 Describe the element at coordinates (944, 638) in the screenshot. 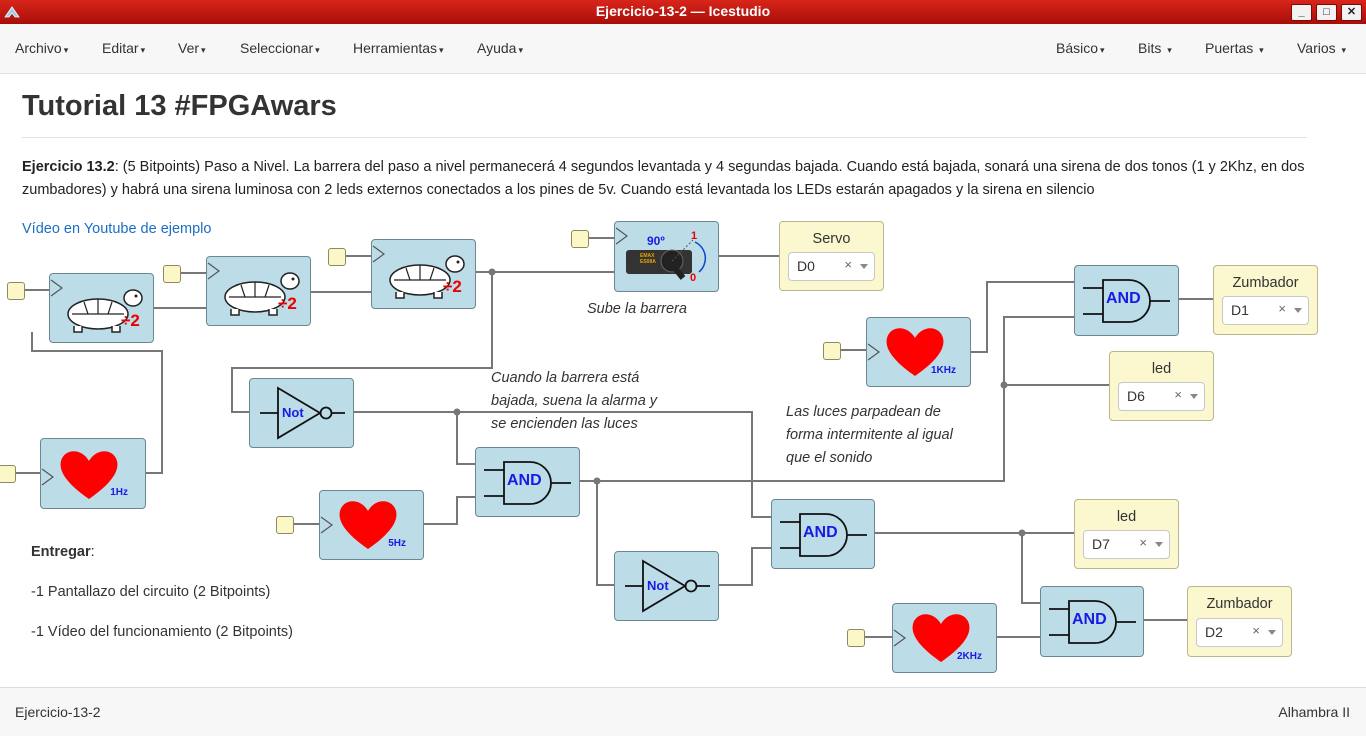

I see `heartbeat-block: 2KHz` at that location.